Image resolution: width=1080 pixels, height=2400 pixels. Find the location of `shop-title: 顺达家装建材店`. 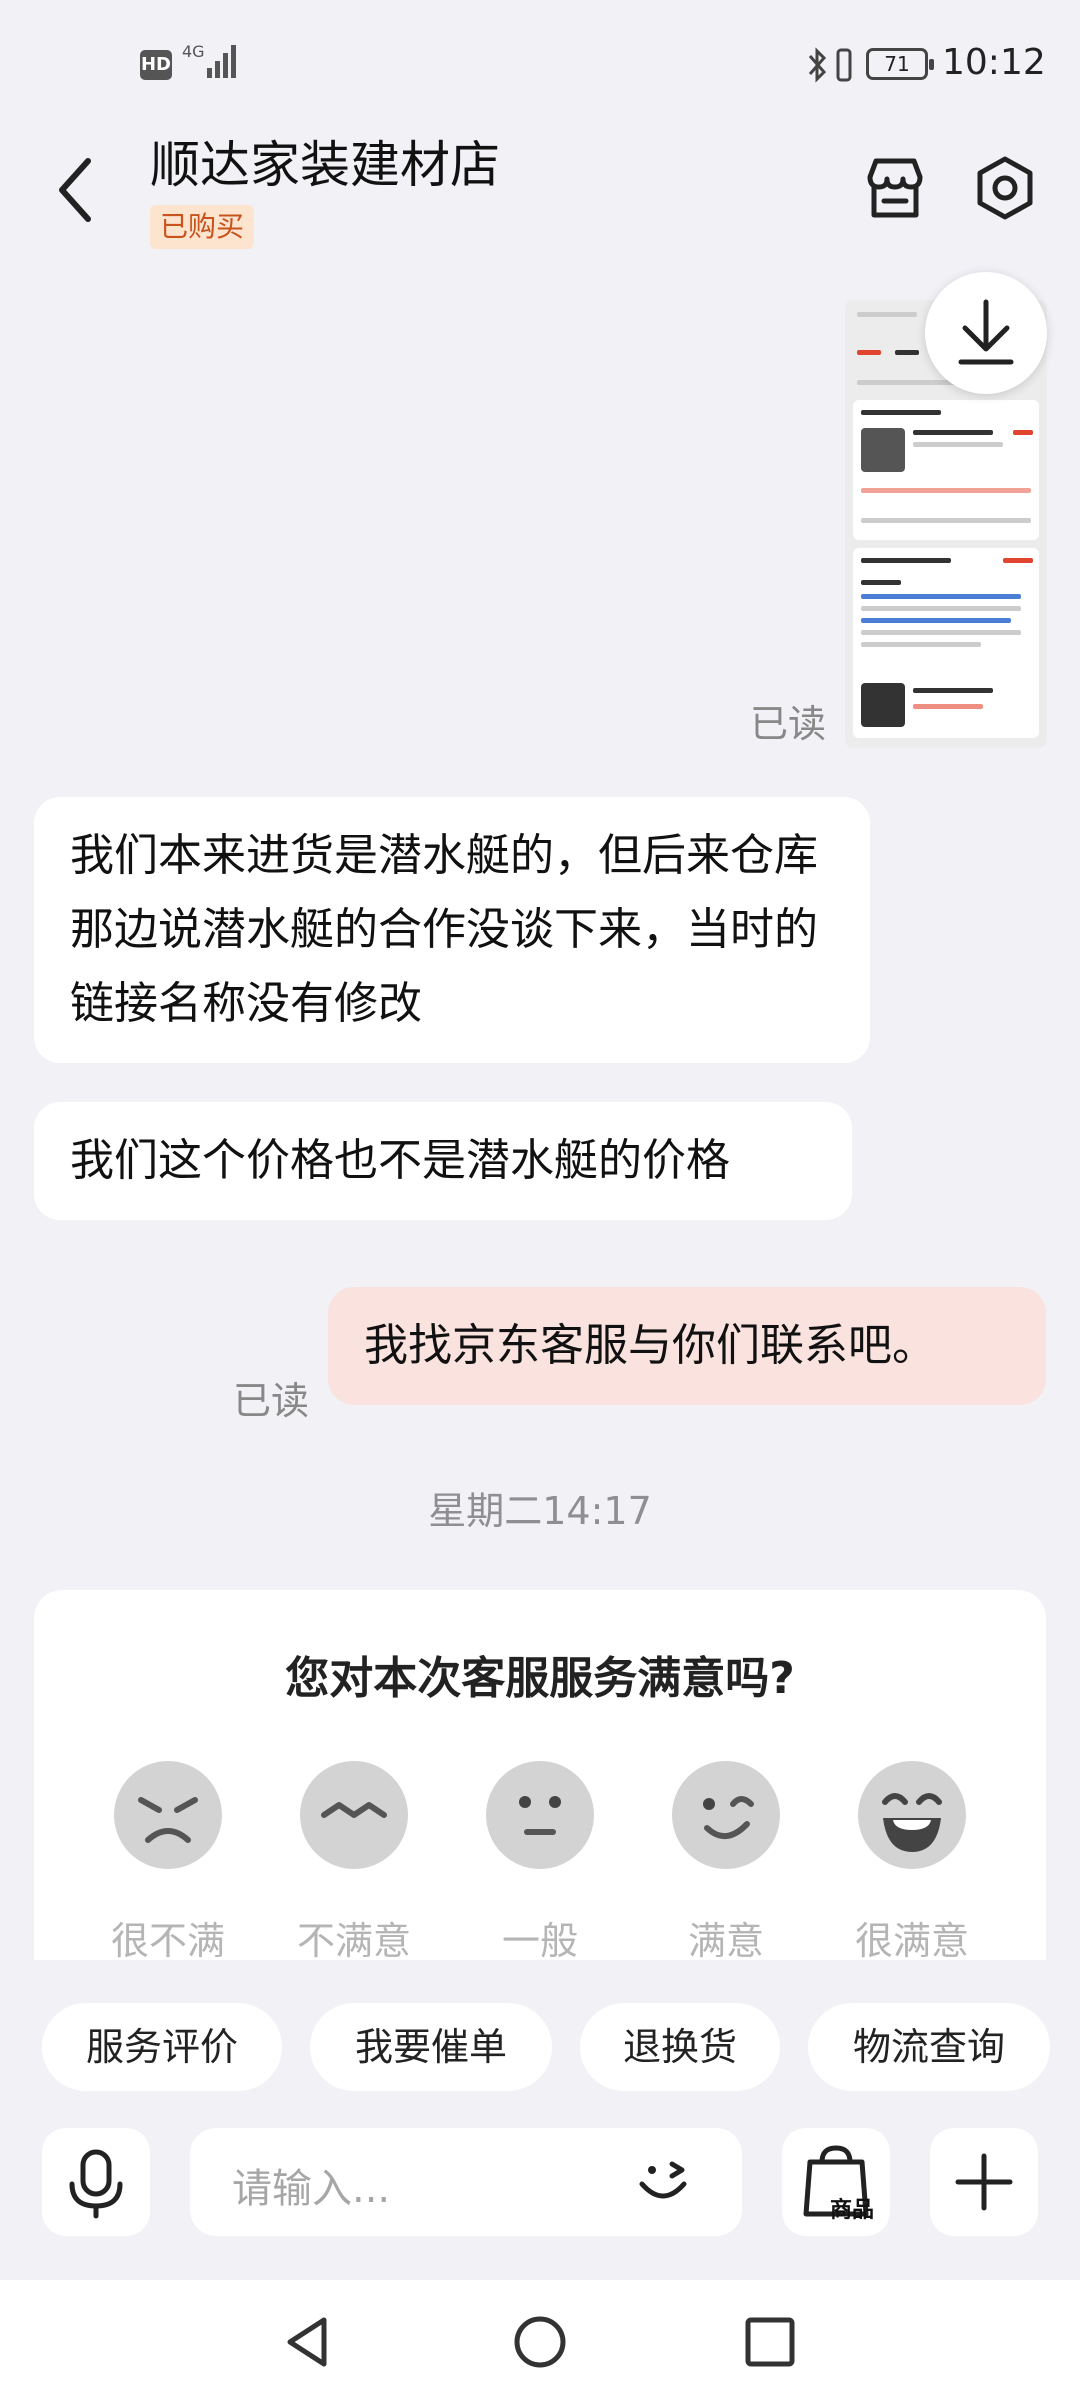

shop-title: 顺达家装建材店 is located at coordinates (325, 165).